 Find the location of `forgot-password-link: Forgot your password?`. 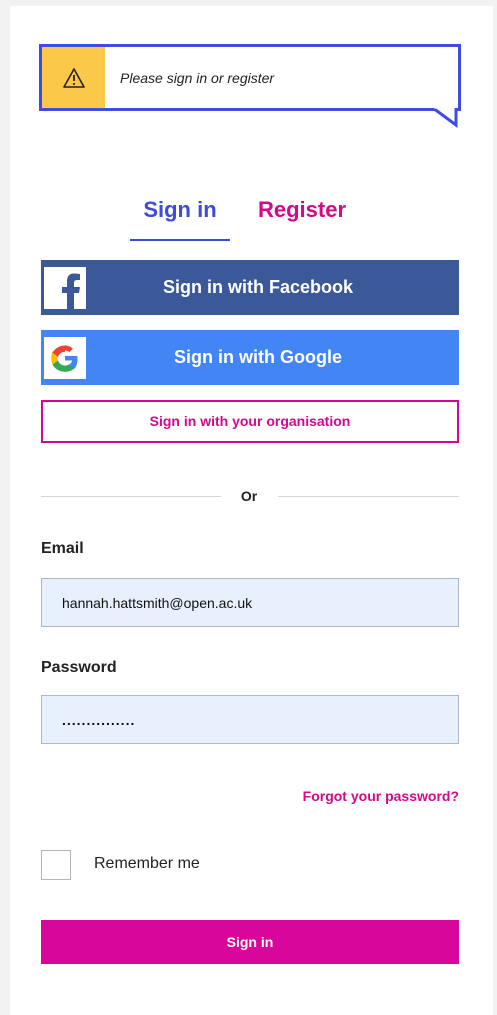

forgot-password-link: Forgot your password? is located at coordinates (381, 796).